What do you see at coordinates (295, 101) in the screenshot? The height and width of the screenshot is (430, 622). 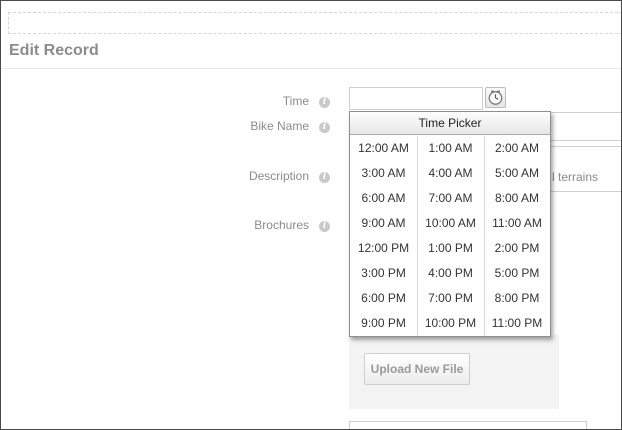 I see `time-label: Time` at bounding box center [295, 101].